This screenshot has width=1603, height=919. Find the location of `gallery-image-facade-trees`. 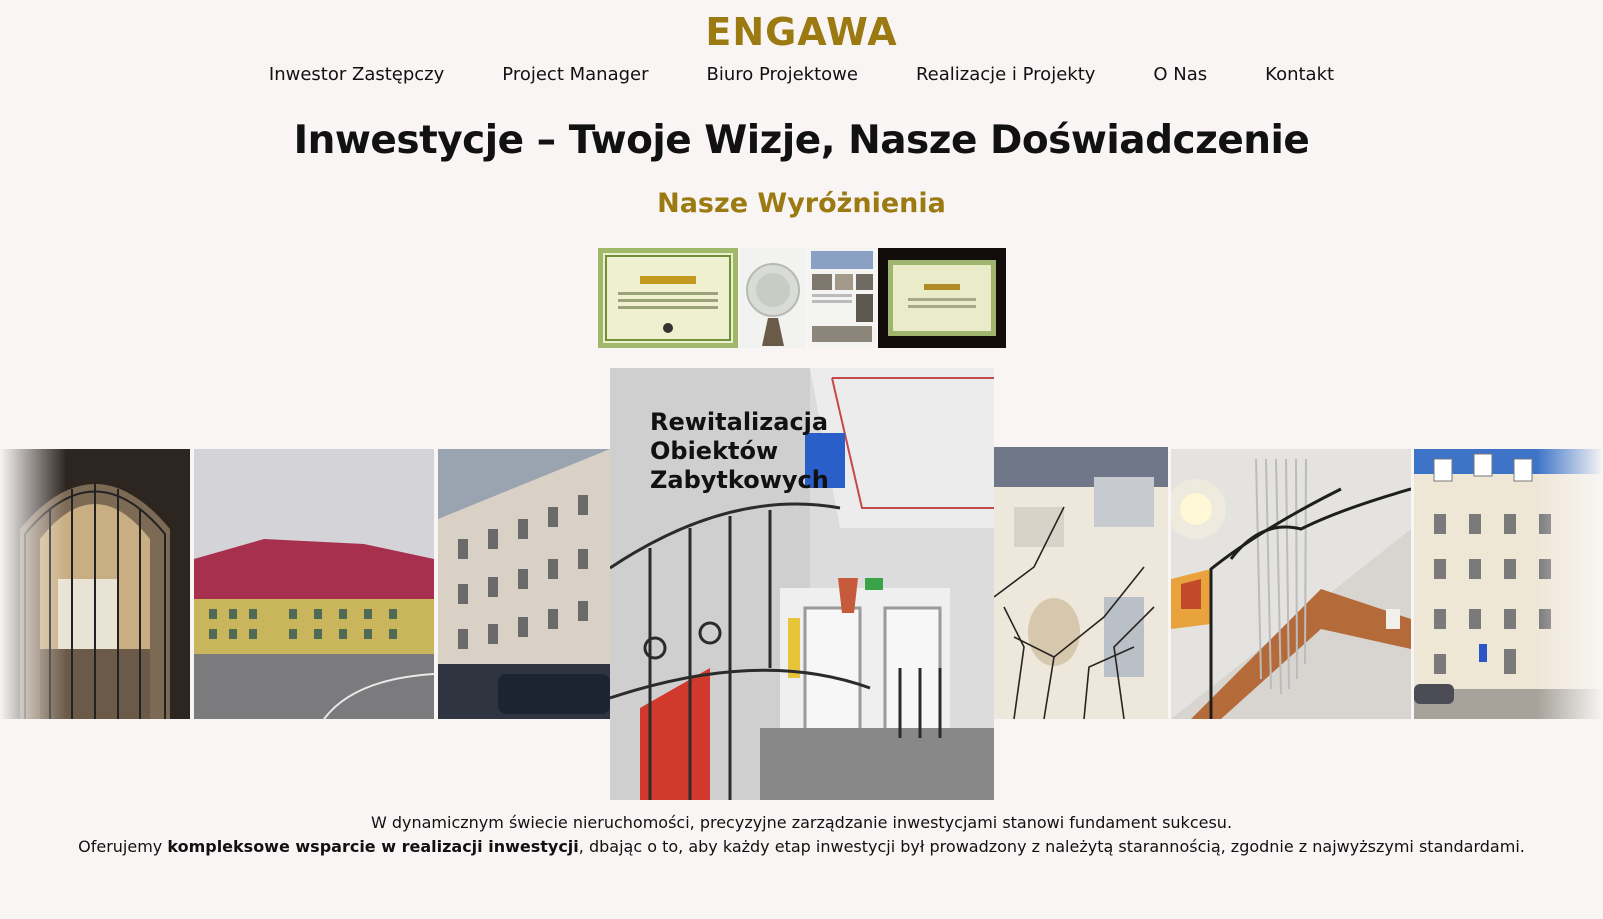

gallery-image-facade-trees is located at coordinates (1081, 583).